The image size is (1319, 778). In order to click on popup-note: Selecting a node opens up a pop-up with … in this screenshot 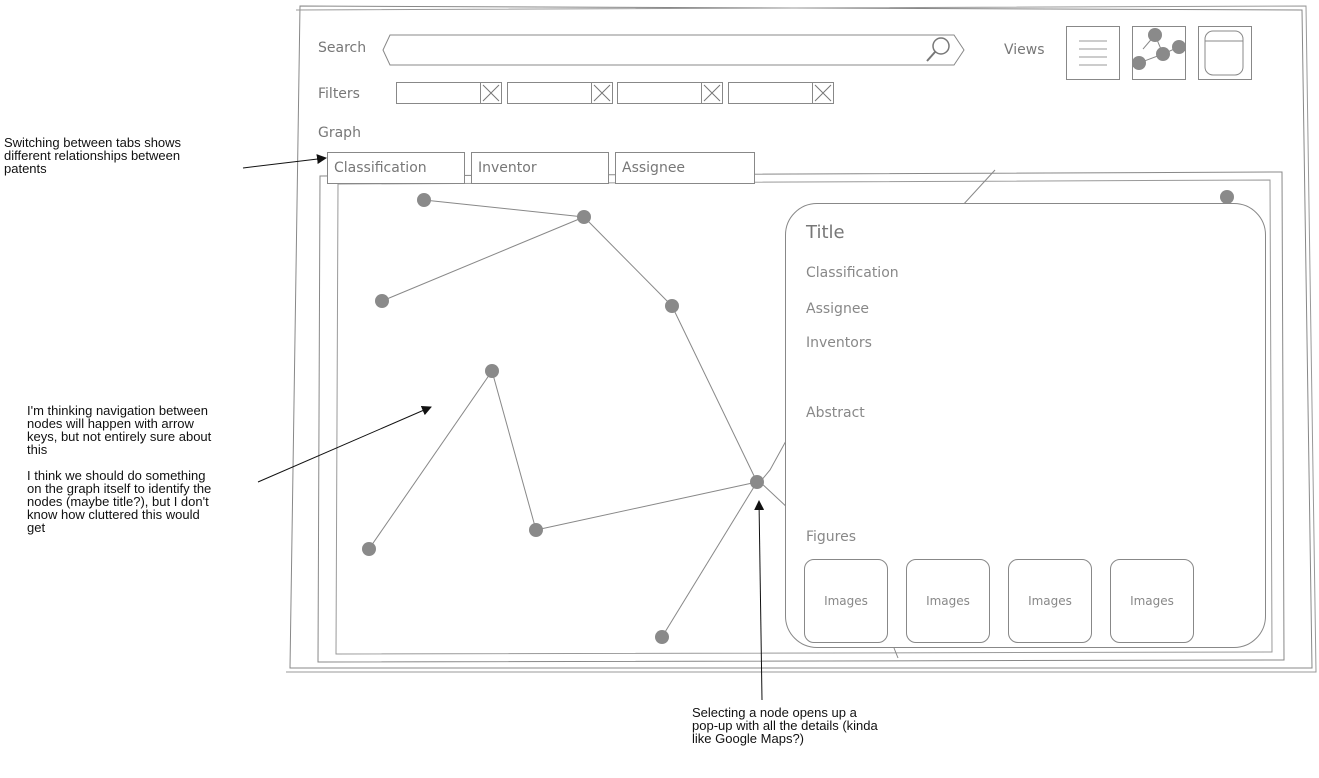, I will do `click(785, 725)`.